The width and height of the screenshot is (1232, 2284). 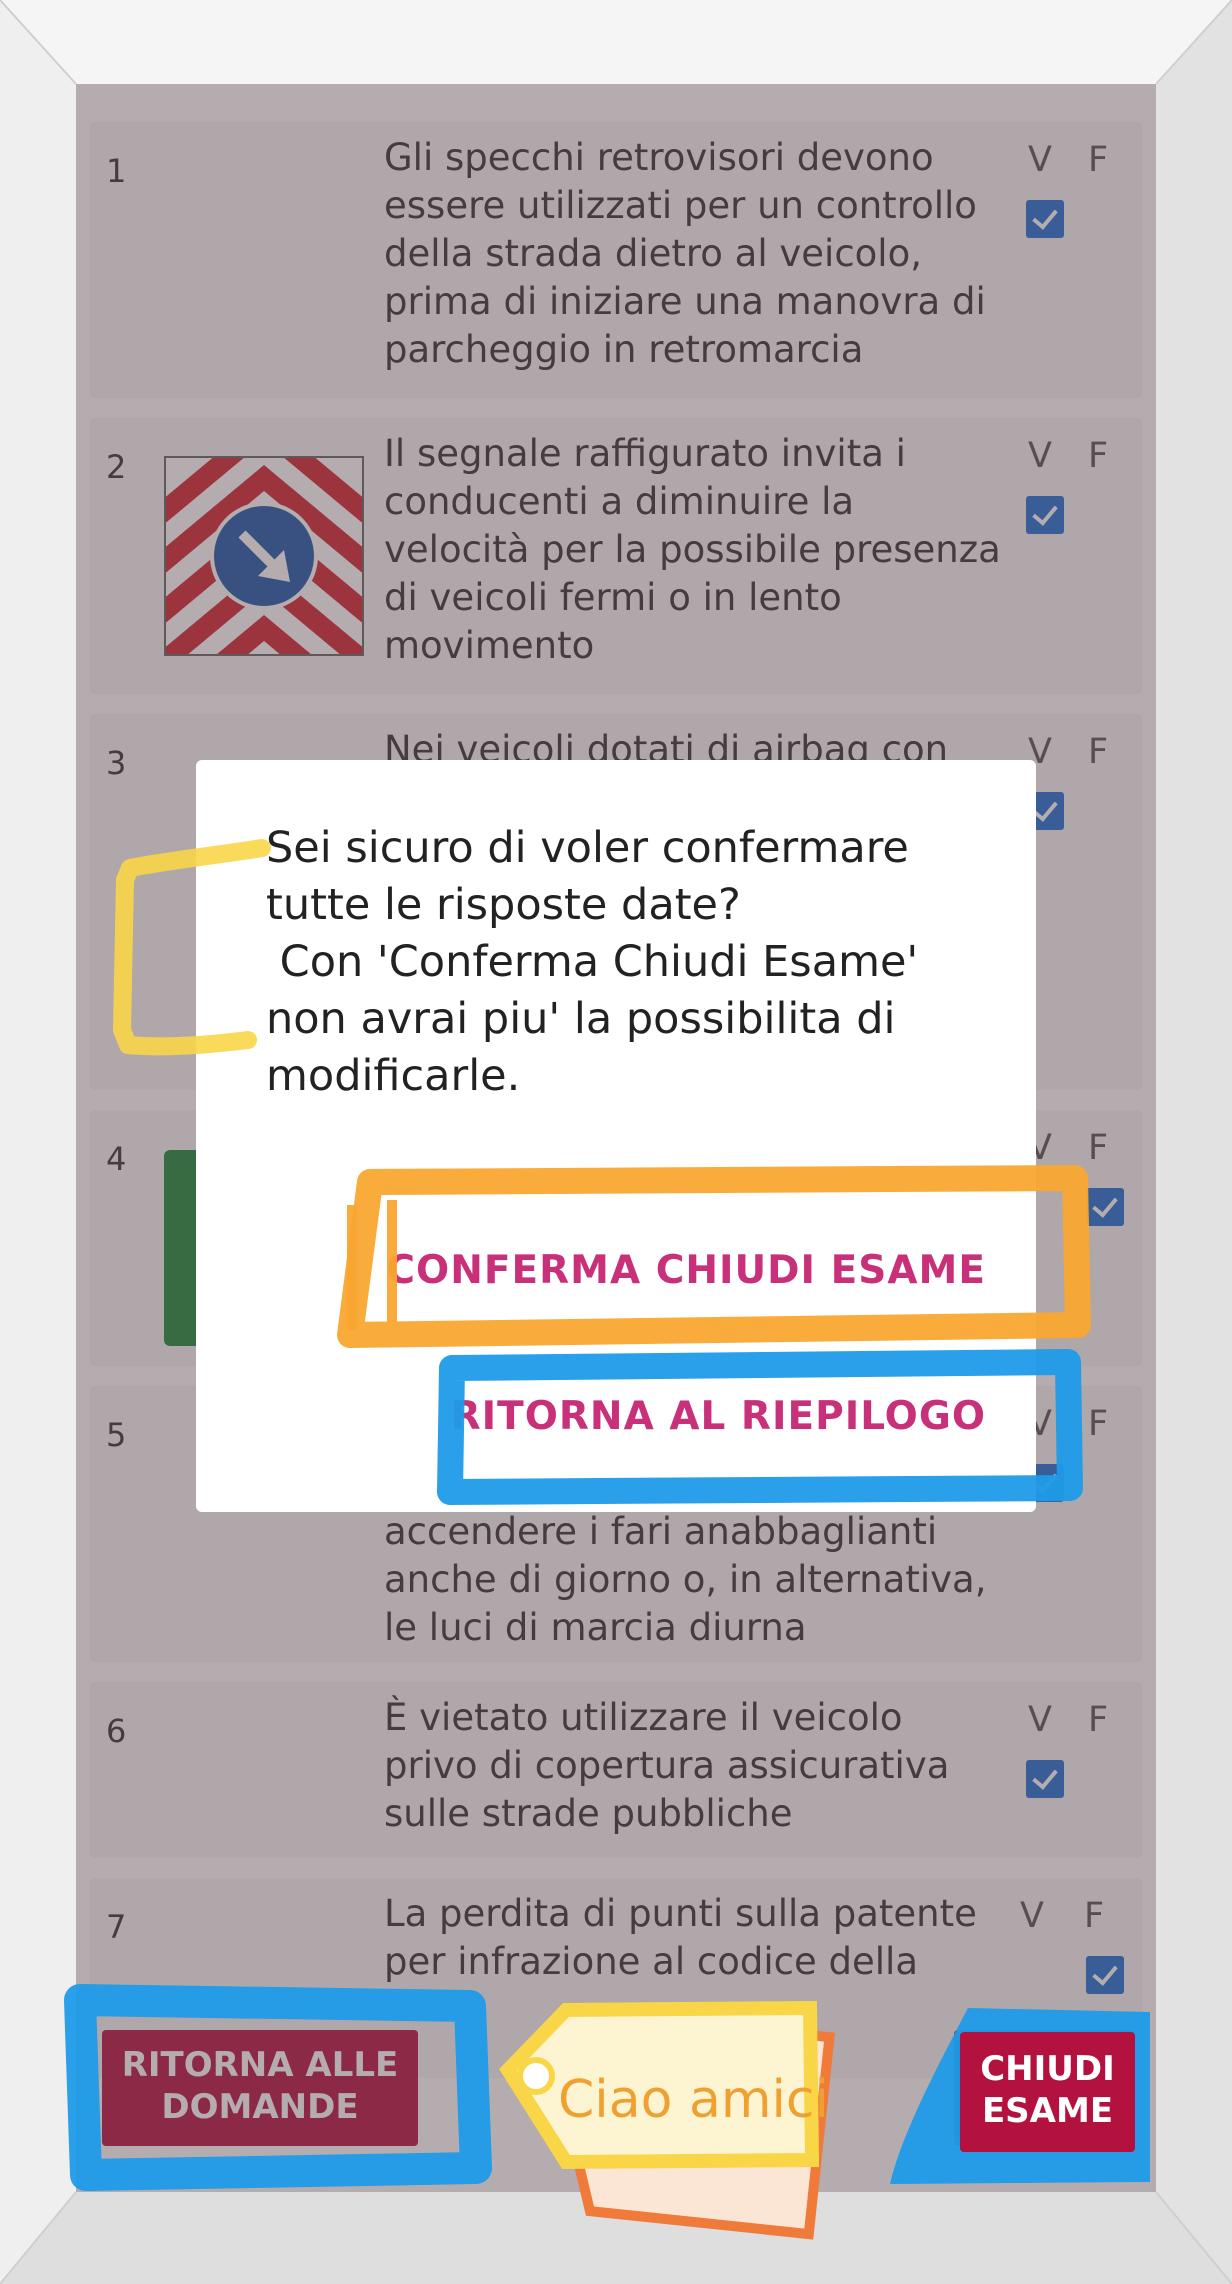 I want to click on close-exam-button-label: CHIUDI ESAME, so click(x=1047, y=2090).